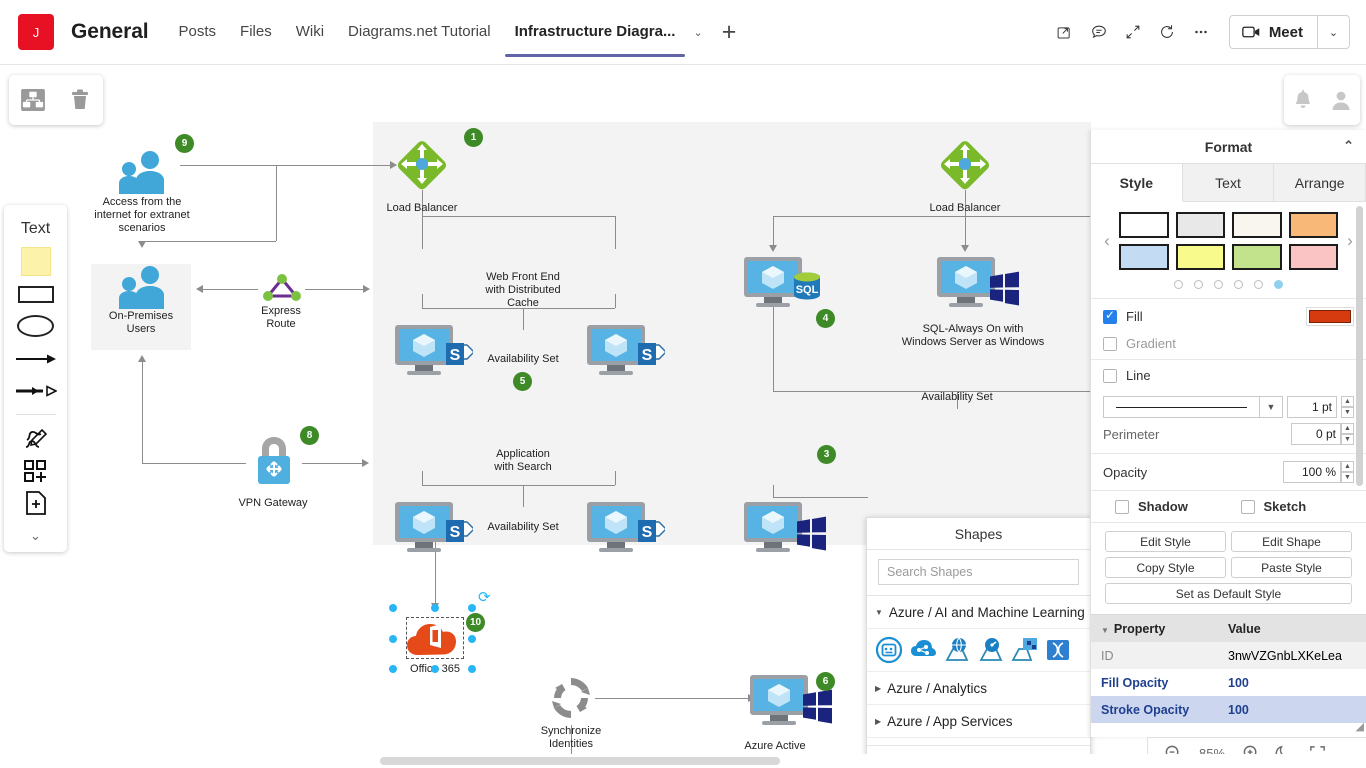 The height and width of the screenshot is (768, 1366). What do you see at coordinates (1110, 375) in the screenshot?
I see `line-checkbox` at bounding box center [1110, 375].